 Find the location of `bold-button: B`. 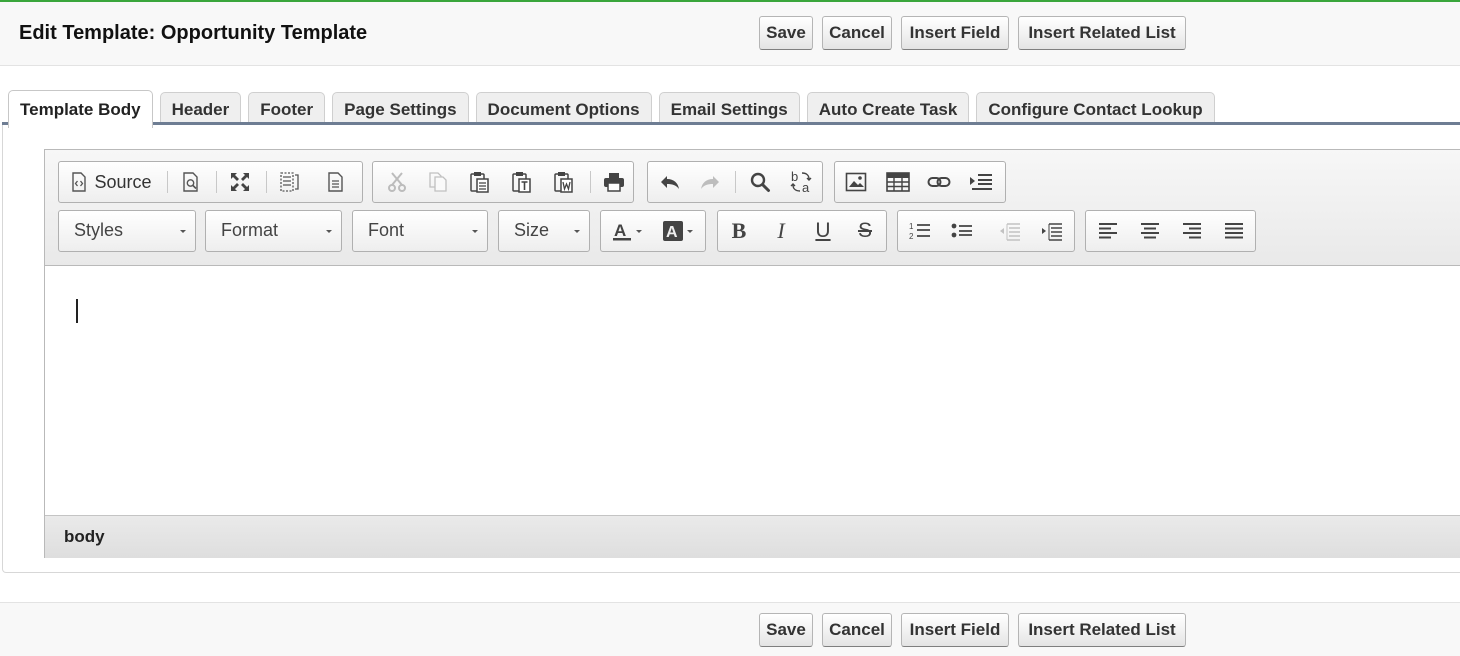

bold-button: B is located at coordinates (739, 231).